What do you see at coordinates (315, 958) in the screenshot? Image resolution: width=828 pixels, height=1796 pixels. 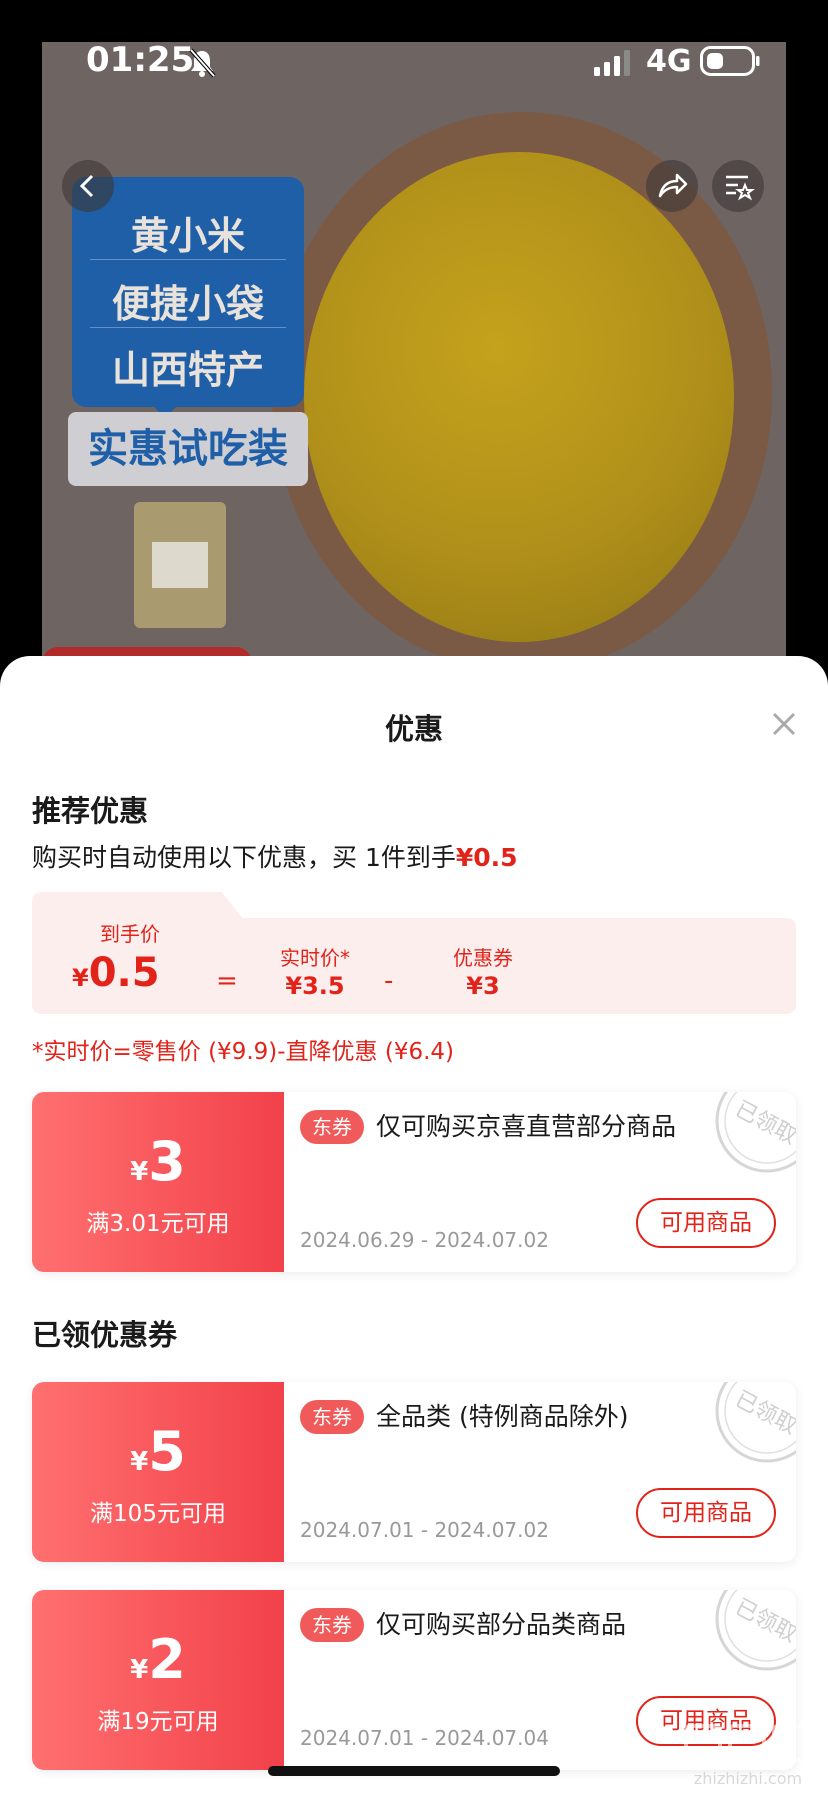 I see `realtime-price-label: 实时价*` at bounding box center [315, 958].